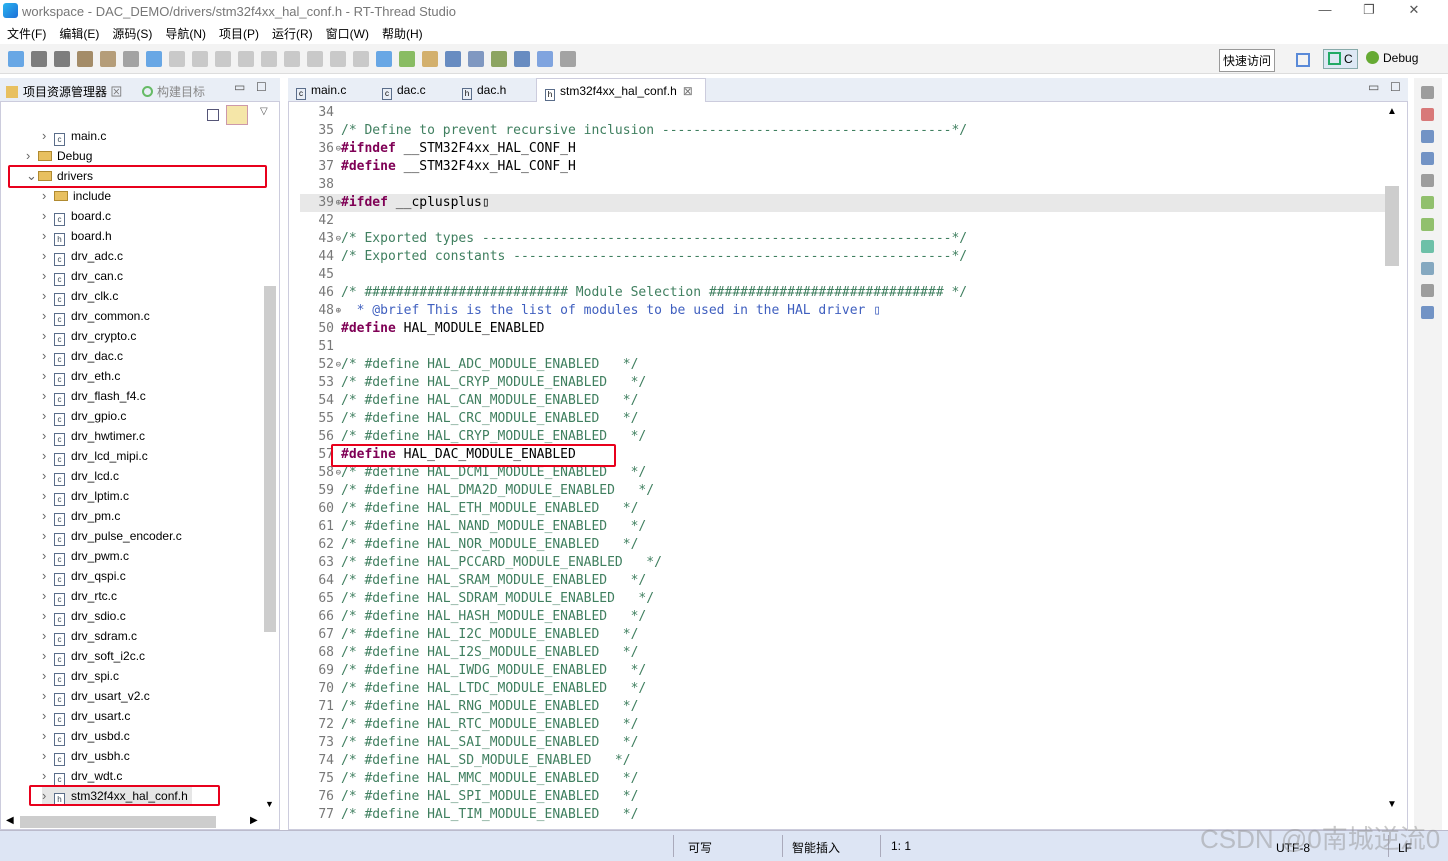 Image resolution: width=1448 pixels, height=861 pixels. I want to click on tree-vertical-scrollbar, so click(270, 459).